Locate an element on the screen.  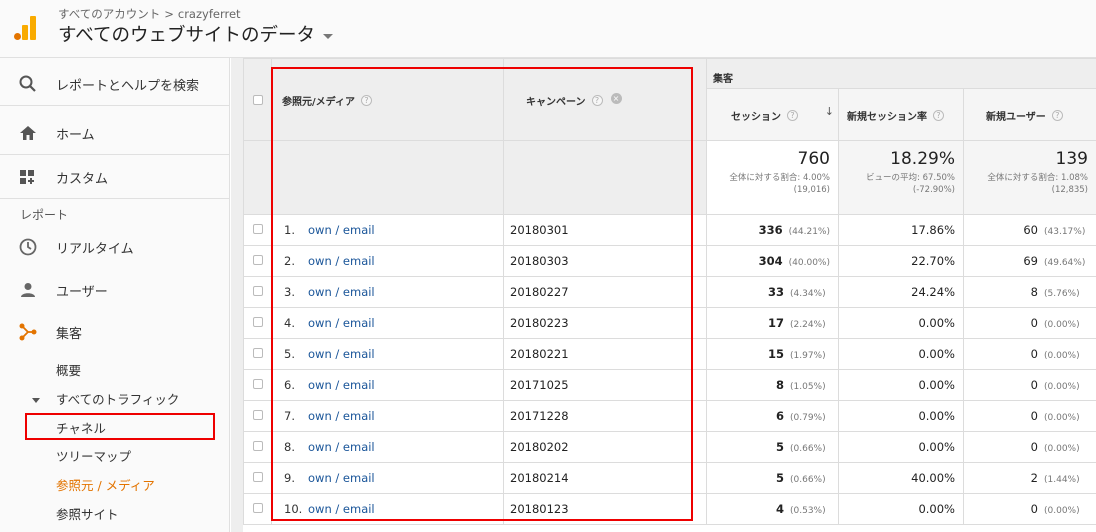
col-header-new-users: 新規ユーザー? is located at coordinates (1029, 114).